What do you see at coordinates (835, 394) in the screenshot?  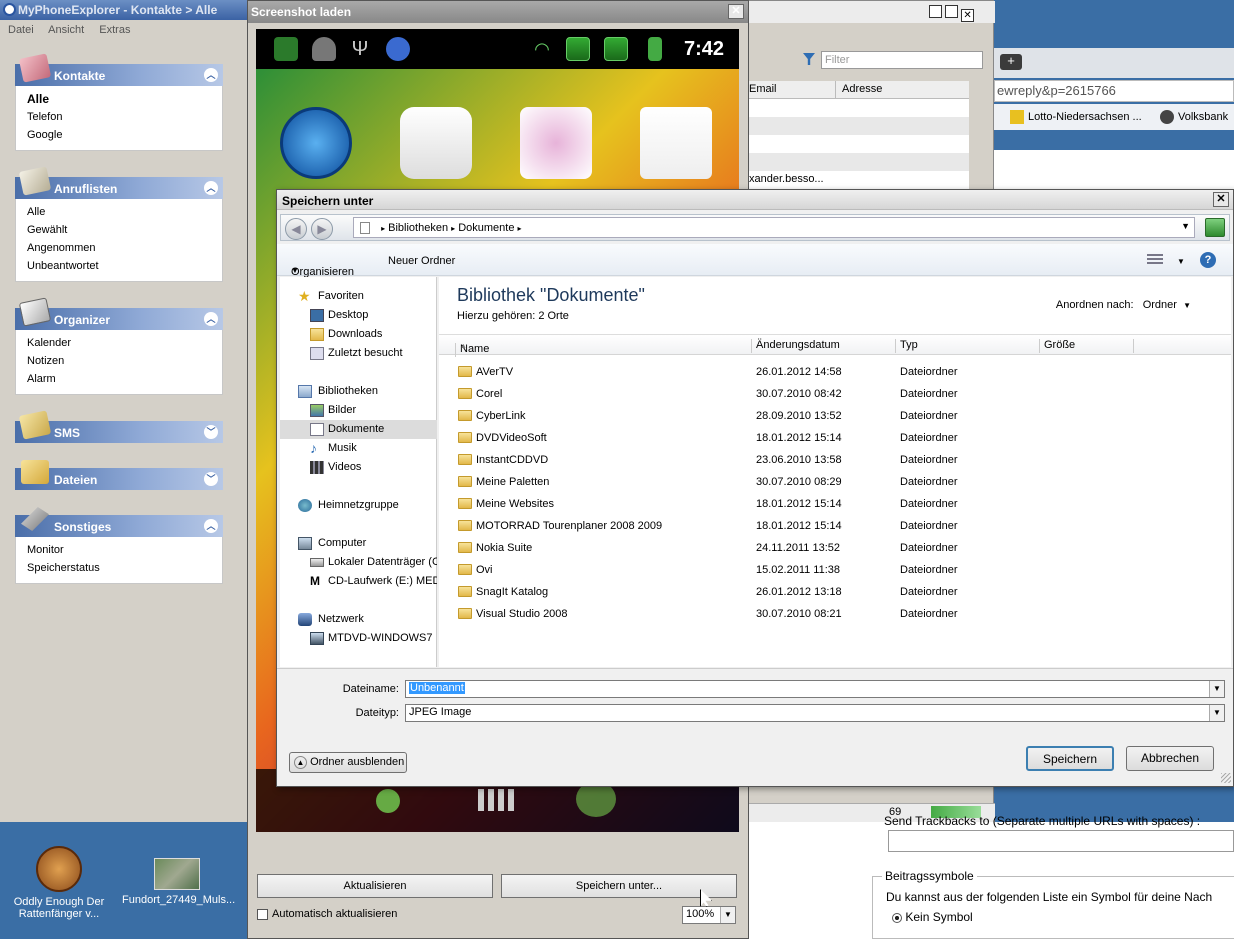 I see `table-row: Corel 30.07.2010 08:42 Dateiordner` at bounding box center [835, 394].